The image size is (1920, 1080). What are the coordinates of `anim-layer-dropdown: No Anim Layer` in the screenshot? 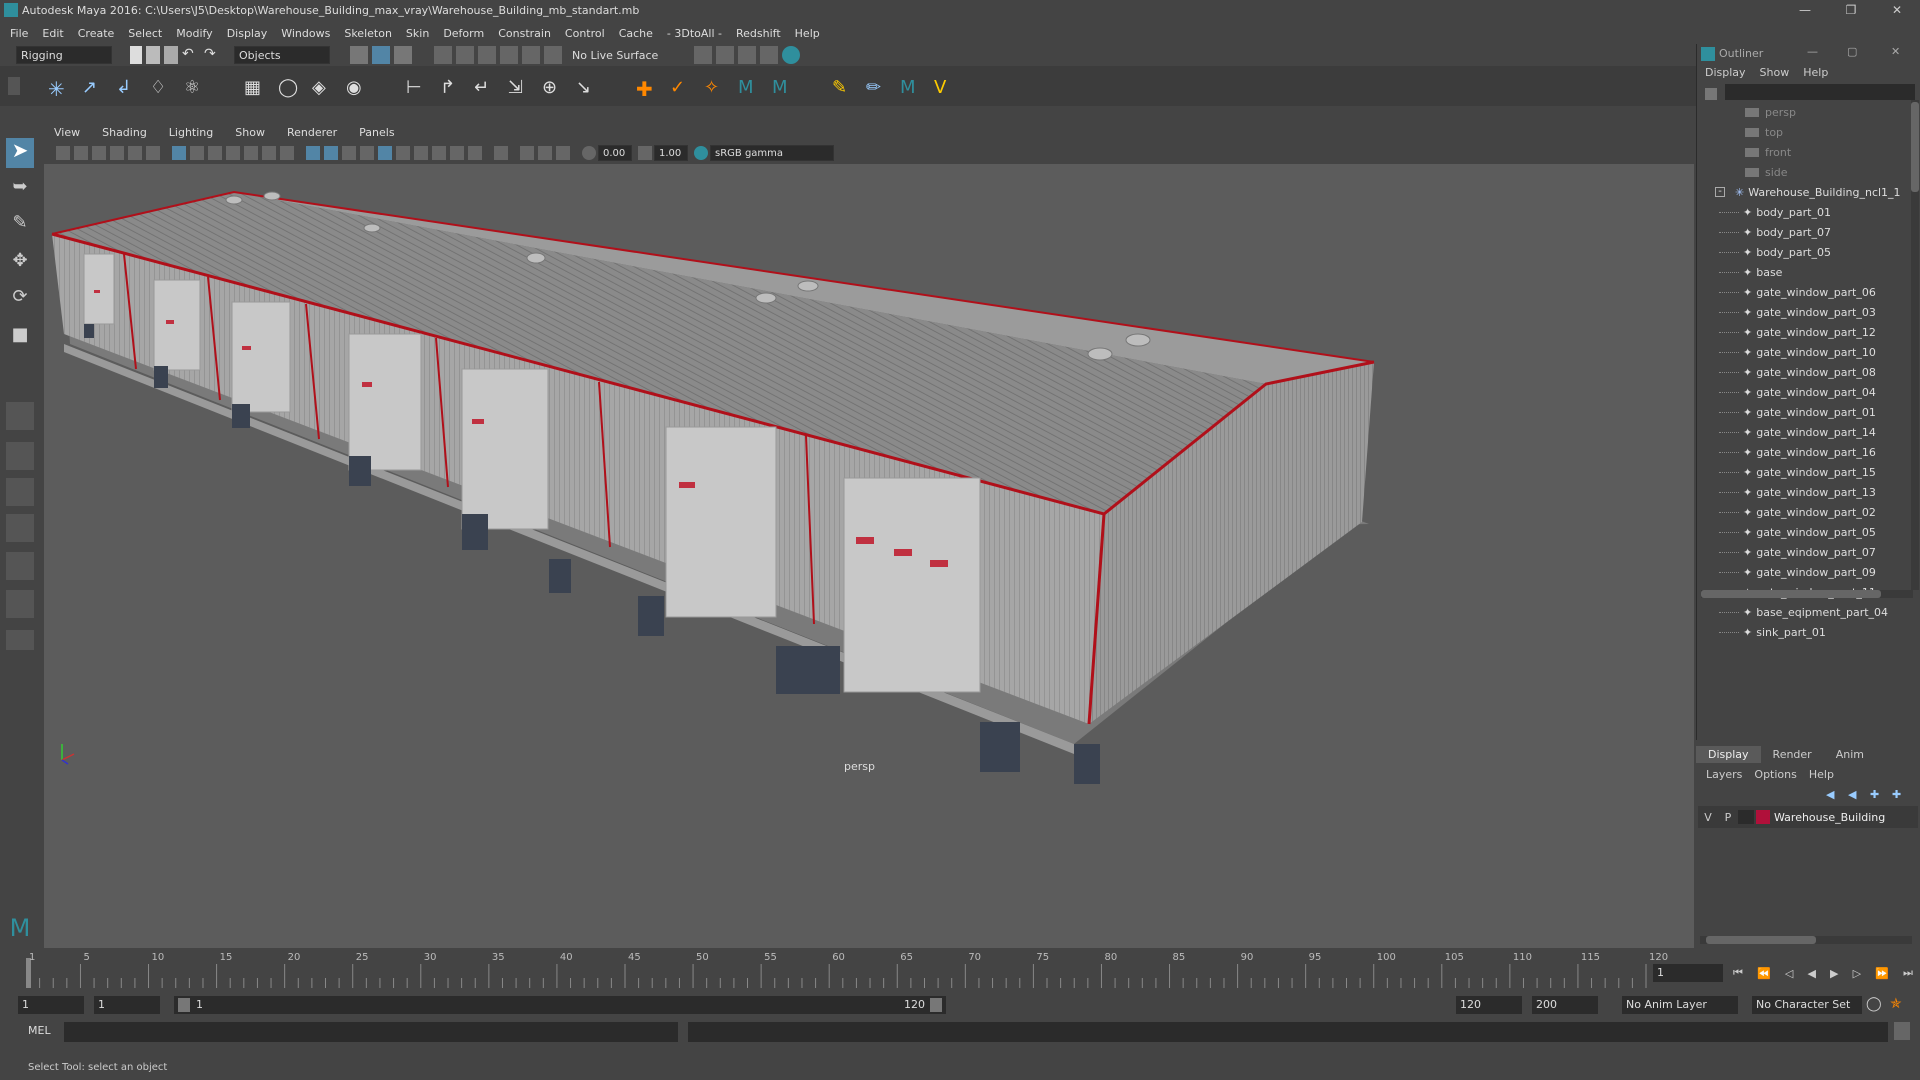 It's located at (1680, 1005).